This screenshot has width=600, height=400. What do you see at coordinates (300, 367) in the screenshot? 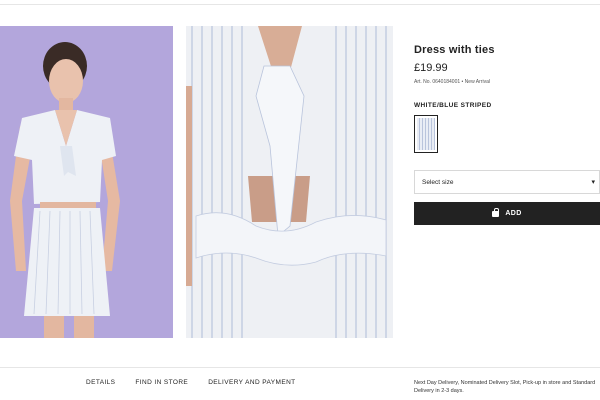
I see `footer-divider` at bounding box center [300, 367].